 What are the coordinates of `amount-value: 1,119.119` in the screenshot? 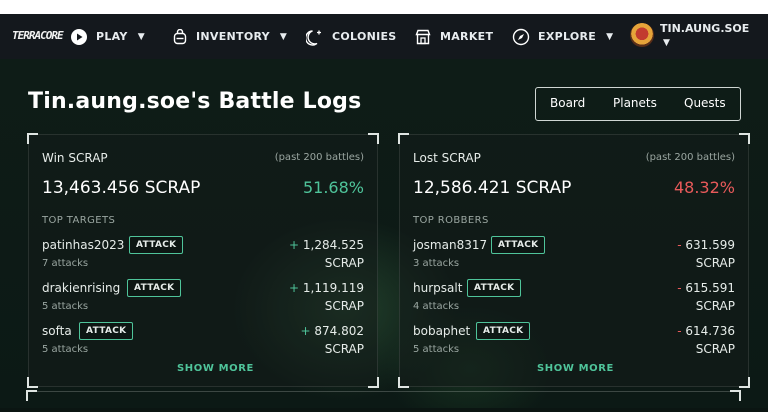 It's located at (333, 288).